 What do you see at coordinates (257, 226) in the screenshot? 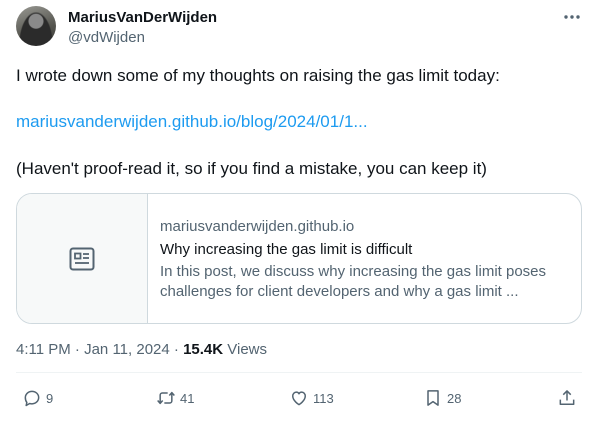
I see `card-domain: mariusvanderwijden.github.io` at bounding box center [257, 226].